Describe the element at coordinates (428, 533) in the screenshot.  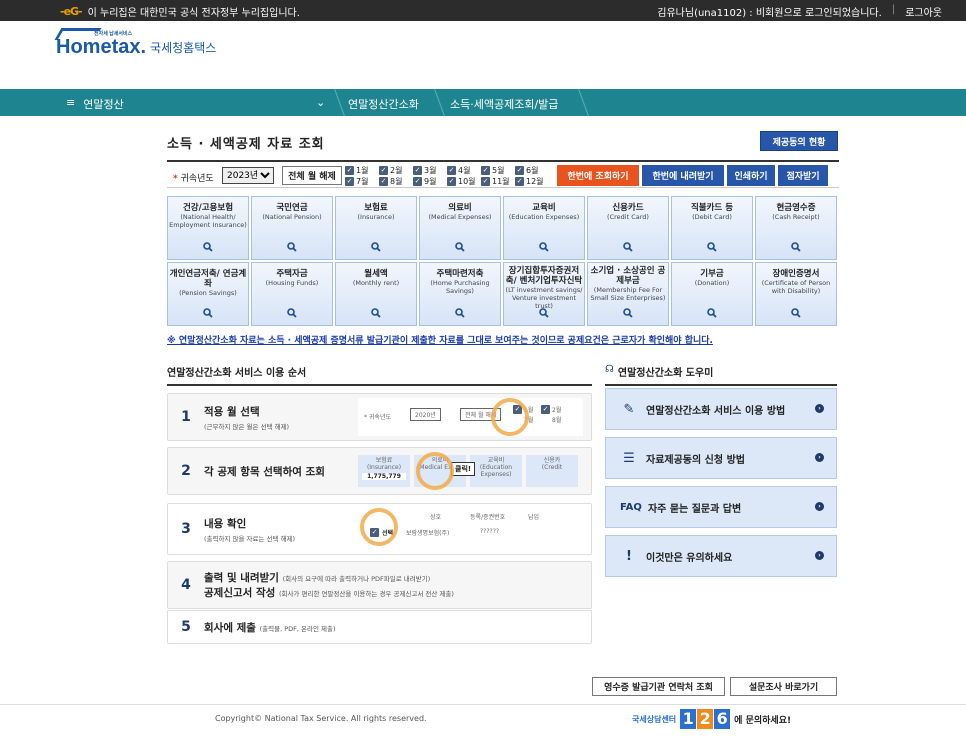
I see `illus-row: 보람생명보험(주)` at that location.